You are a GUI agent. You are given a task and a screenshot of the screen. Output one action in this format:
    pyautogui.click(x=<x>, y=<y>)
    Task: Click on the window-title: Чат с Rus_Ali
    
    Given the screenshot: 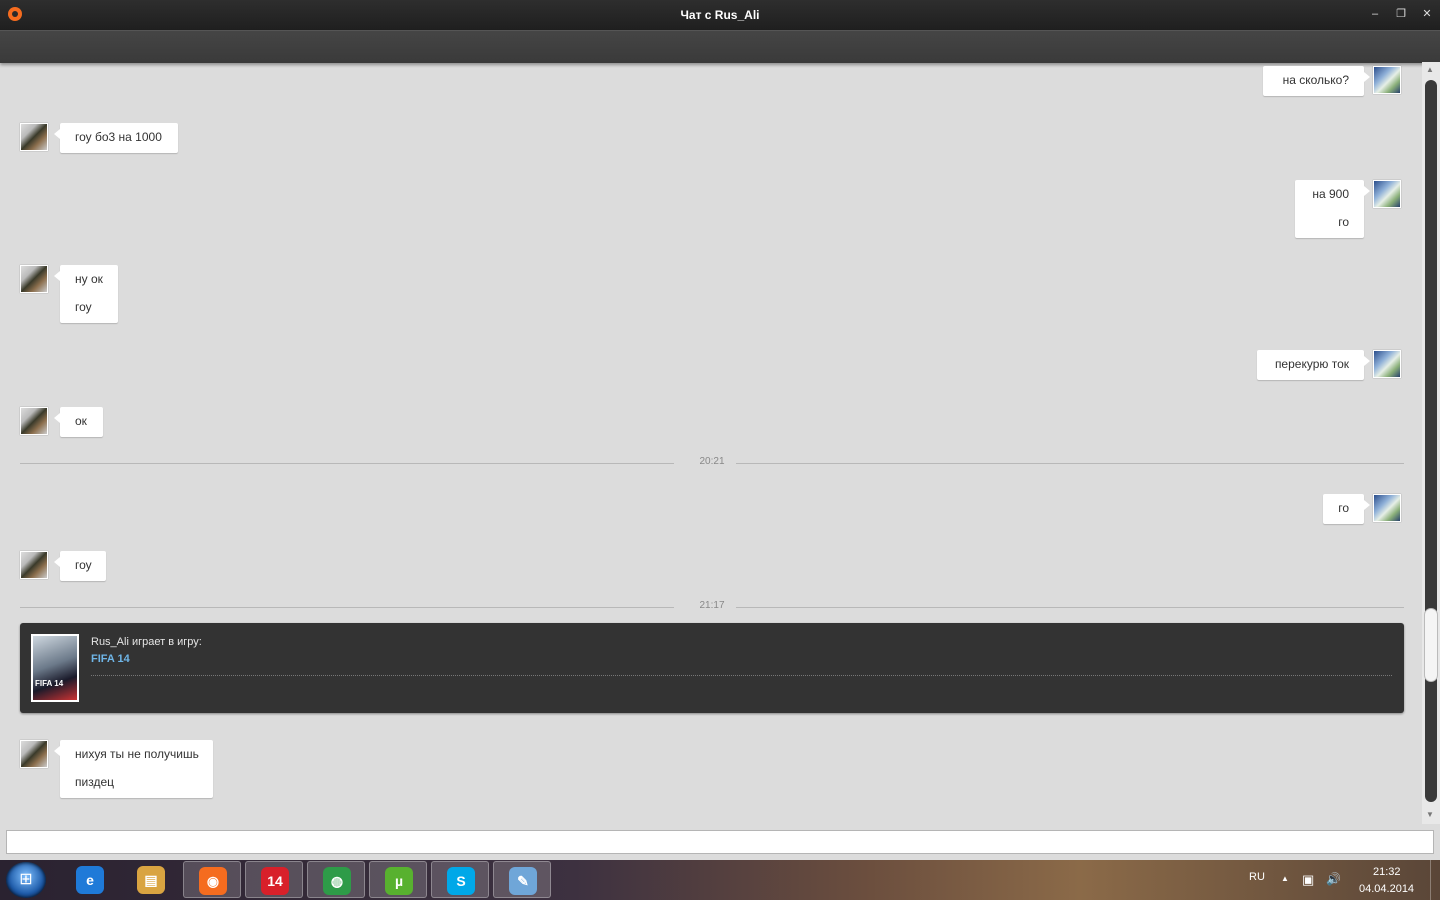 What is the action you would take?
    pyautogui.click(x=720, y=15)
    